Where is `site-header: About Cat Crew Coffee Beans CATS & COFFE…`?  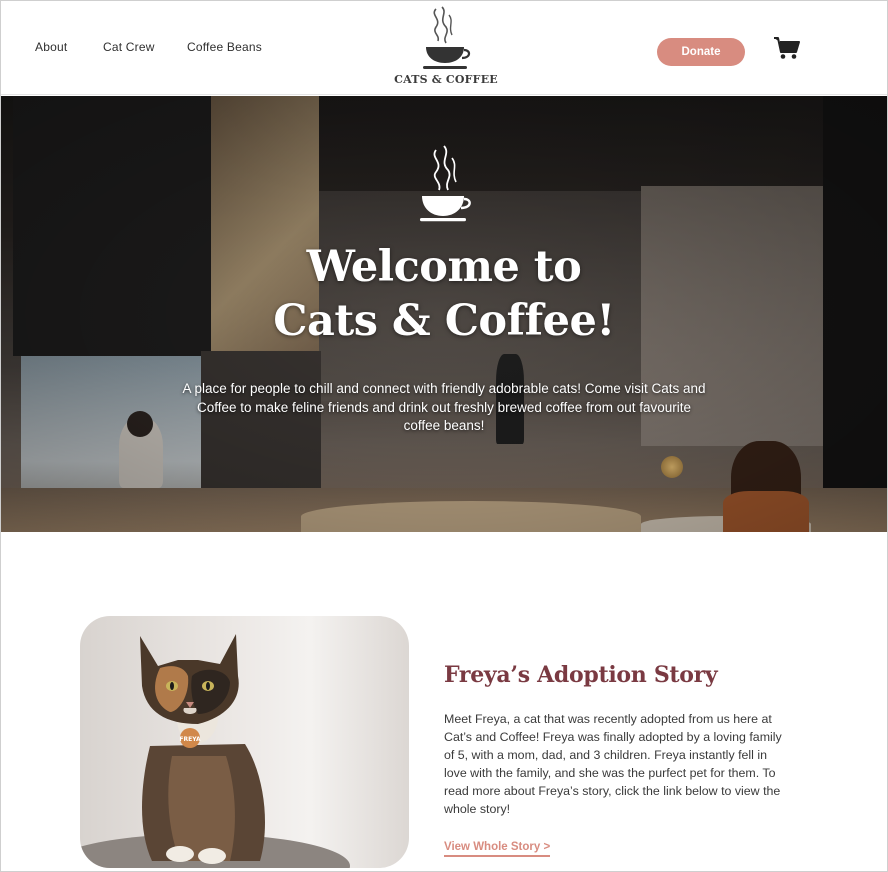
site-header: About Cat Crew Coffee Beans CATS & COFFE… is located at coordinates (444, 48).